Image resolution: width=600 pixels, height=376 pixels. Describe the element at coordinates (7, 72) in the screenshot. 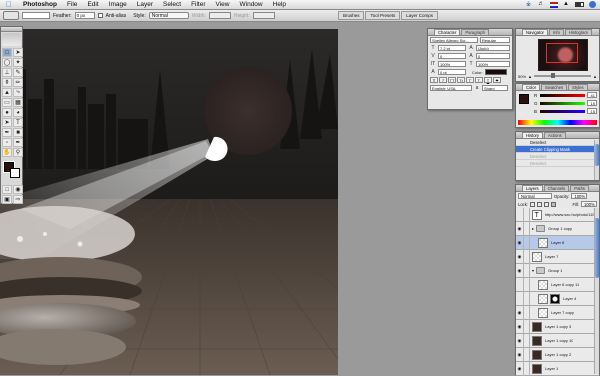

I see `crop-tool-icon: ⊥` at that location.